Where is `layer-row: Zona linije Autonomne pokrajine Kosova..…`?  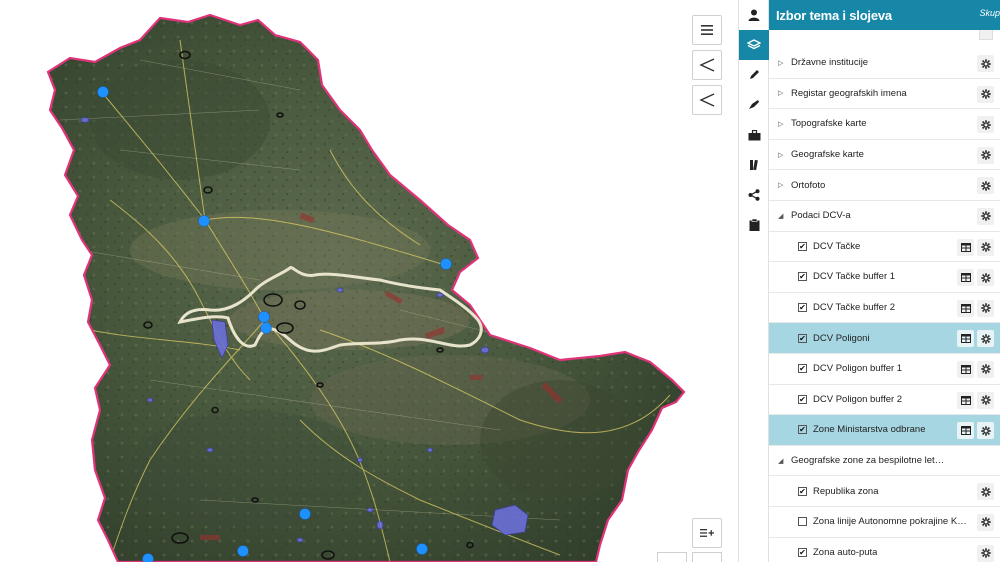 layer-row: Zona linije Autonomne pokrajine Kosova..… is located at coordinates (884, 522).